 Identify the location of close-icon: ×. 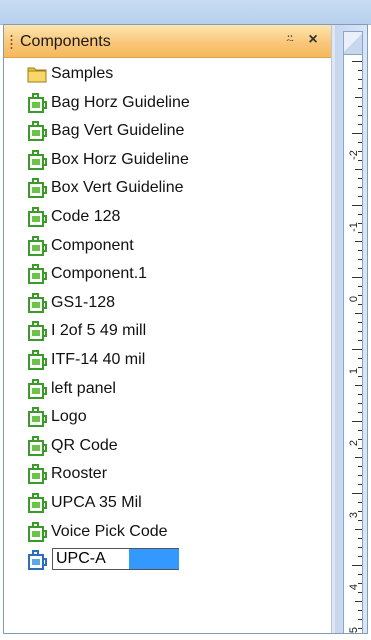
(313, 40).